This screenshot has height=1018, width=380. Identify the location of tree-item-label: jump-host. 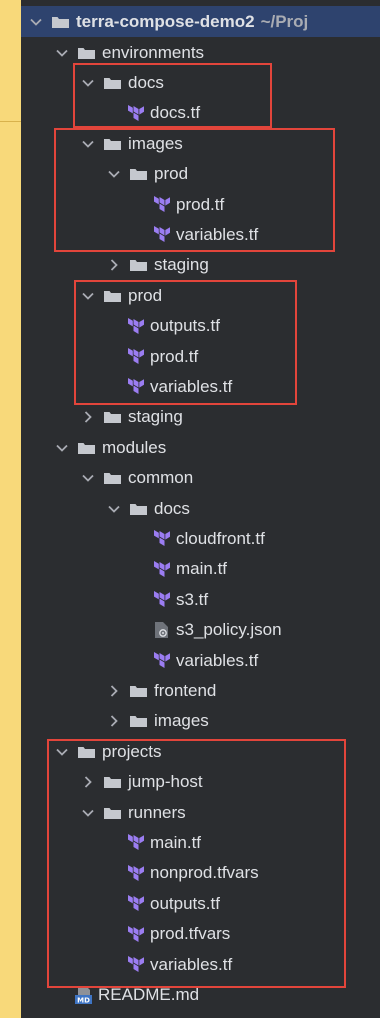
(165, 782).